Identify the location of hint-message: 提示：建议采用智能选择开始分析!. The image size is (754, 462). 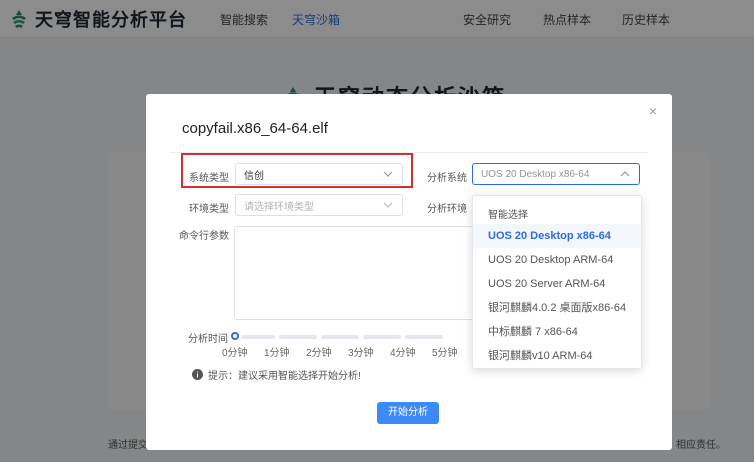
(276, 374).